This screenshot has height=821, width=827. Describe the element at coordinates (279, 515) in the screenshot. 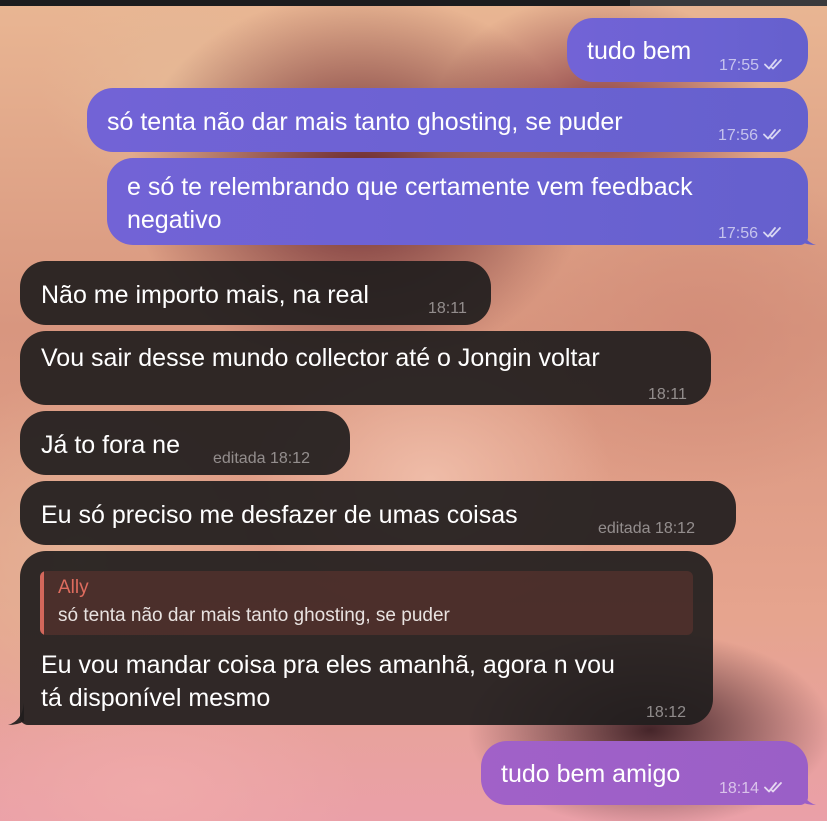

I see `message-text: Eu só preciso me desfazer de umas coisas` at that location.